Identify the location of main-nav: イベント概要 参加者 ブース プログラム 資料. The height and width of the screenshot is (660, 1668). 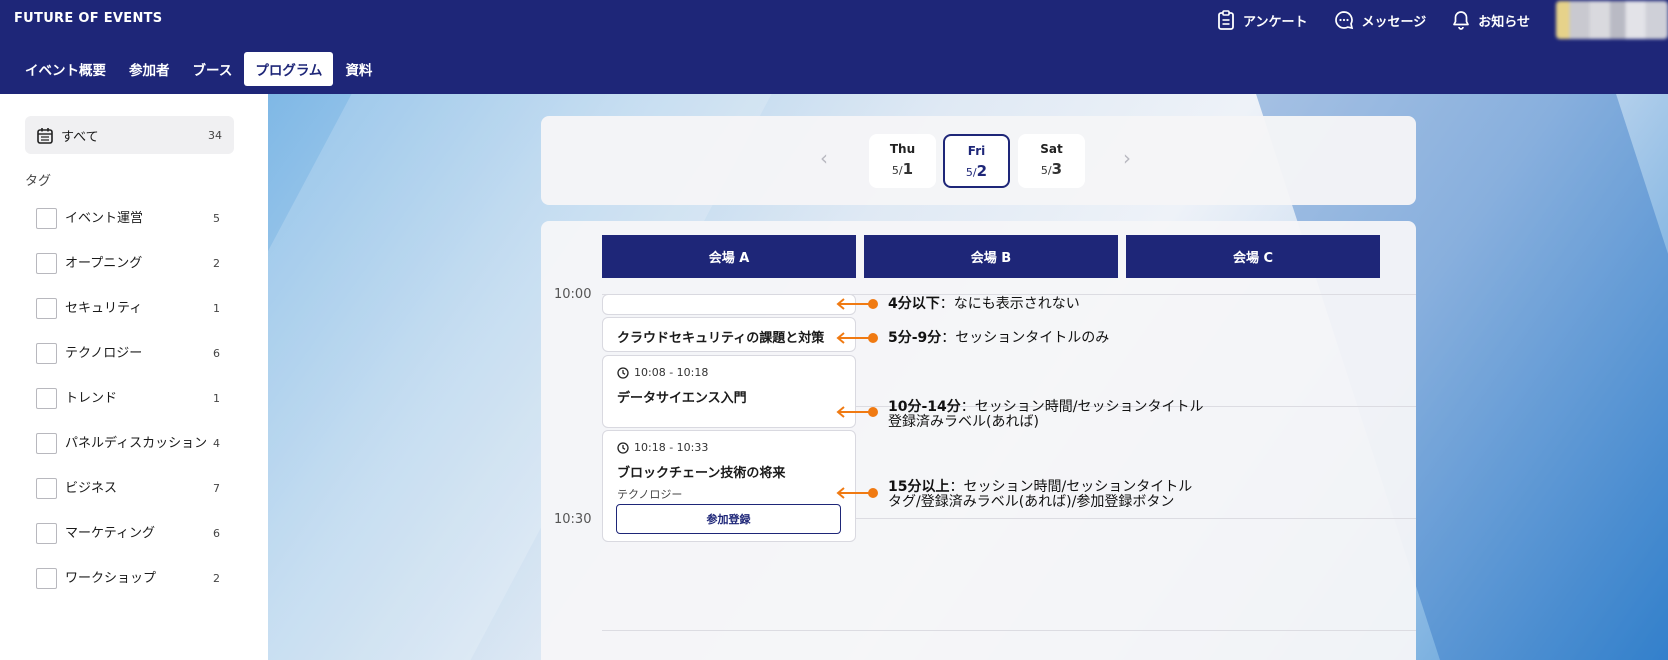
(199, 69).